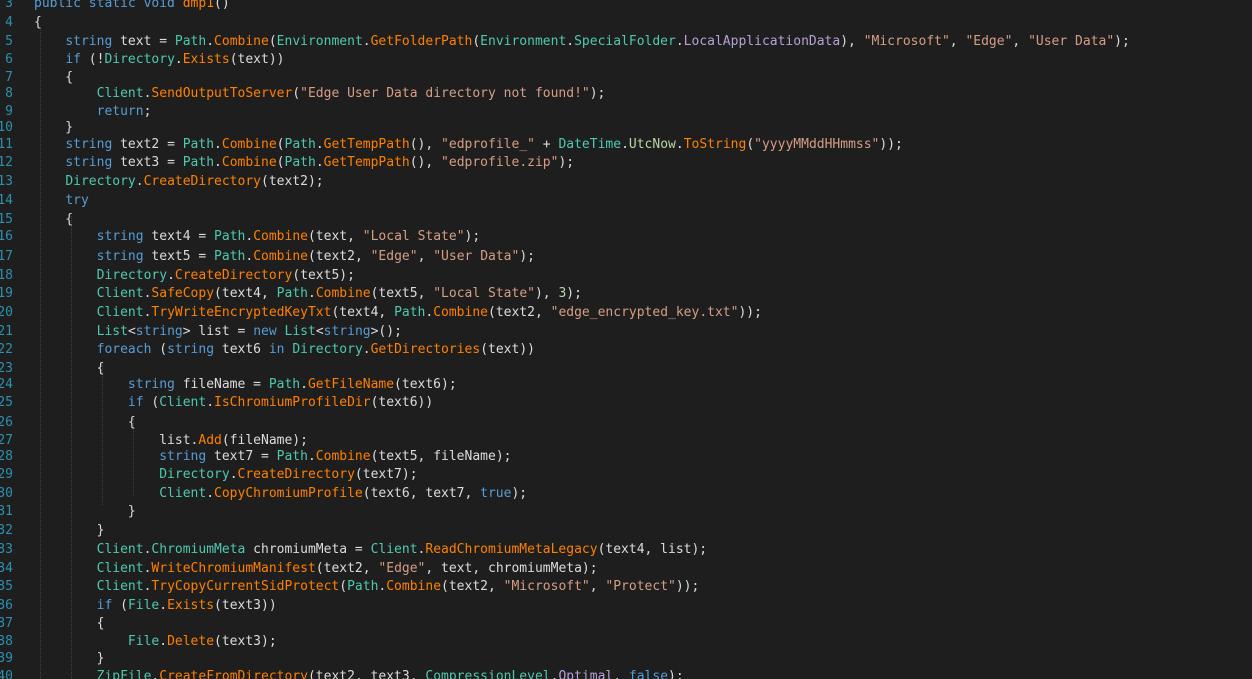 This screenshot has height=679, width=1252. Describe the element at coordinates (546, 293) in the screenshot. I see `code-token: ),` at that location.